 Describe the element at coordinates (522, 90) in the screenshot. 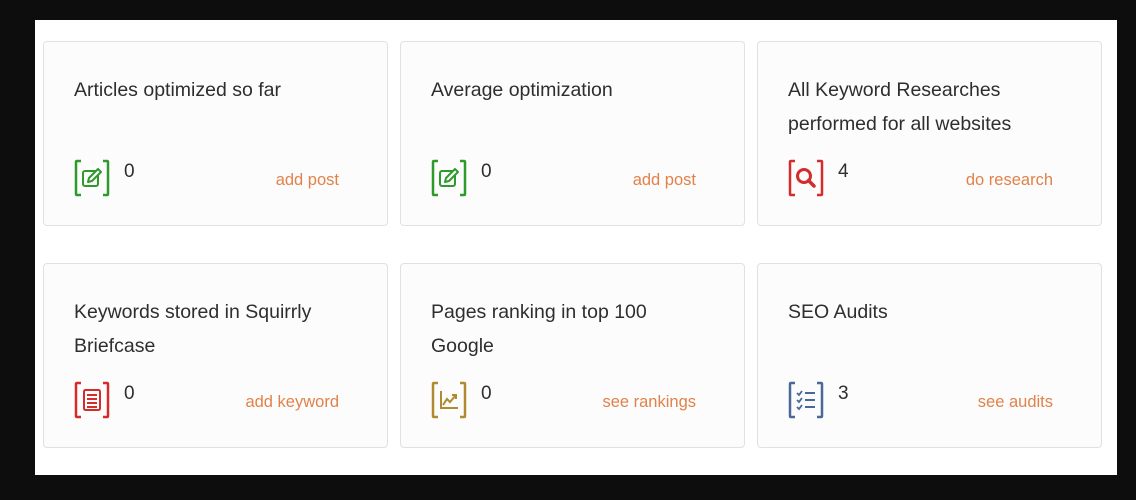

I see `card-title: Average optimization` at that location.